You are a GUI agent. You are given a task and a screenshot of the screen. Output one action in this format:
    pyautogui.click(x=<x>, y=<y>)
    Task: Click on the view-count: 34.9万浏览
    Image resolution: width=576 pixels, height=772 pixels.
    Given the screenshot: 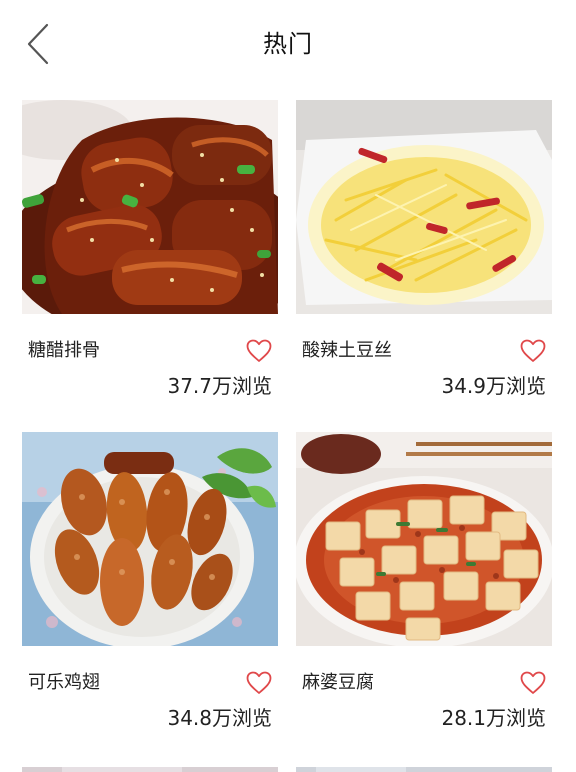 What is the action you would take?
    pyautogui.click(x=493, y=386)
    